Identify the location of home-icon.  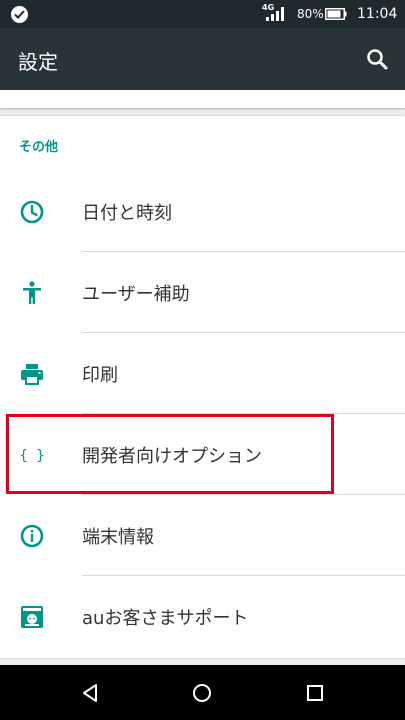
(202, 693).